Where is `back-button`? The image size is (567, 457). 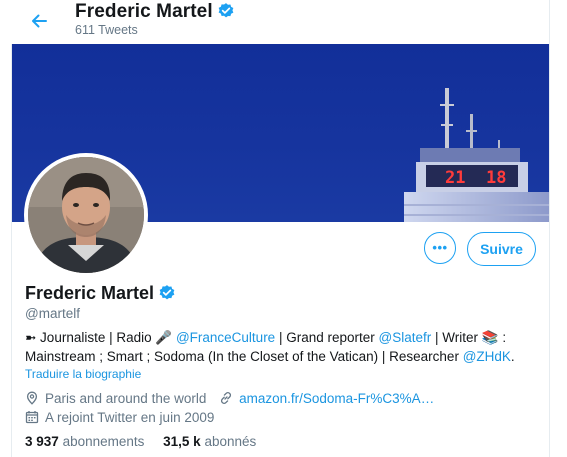 back-button is located at coordinates (39, 21).